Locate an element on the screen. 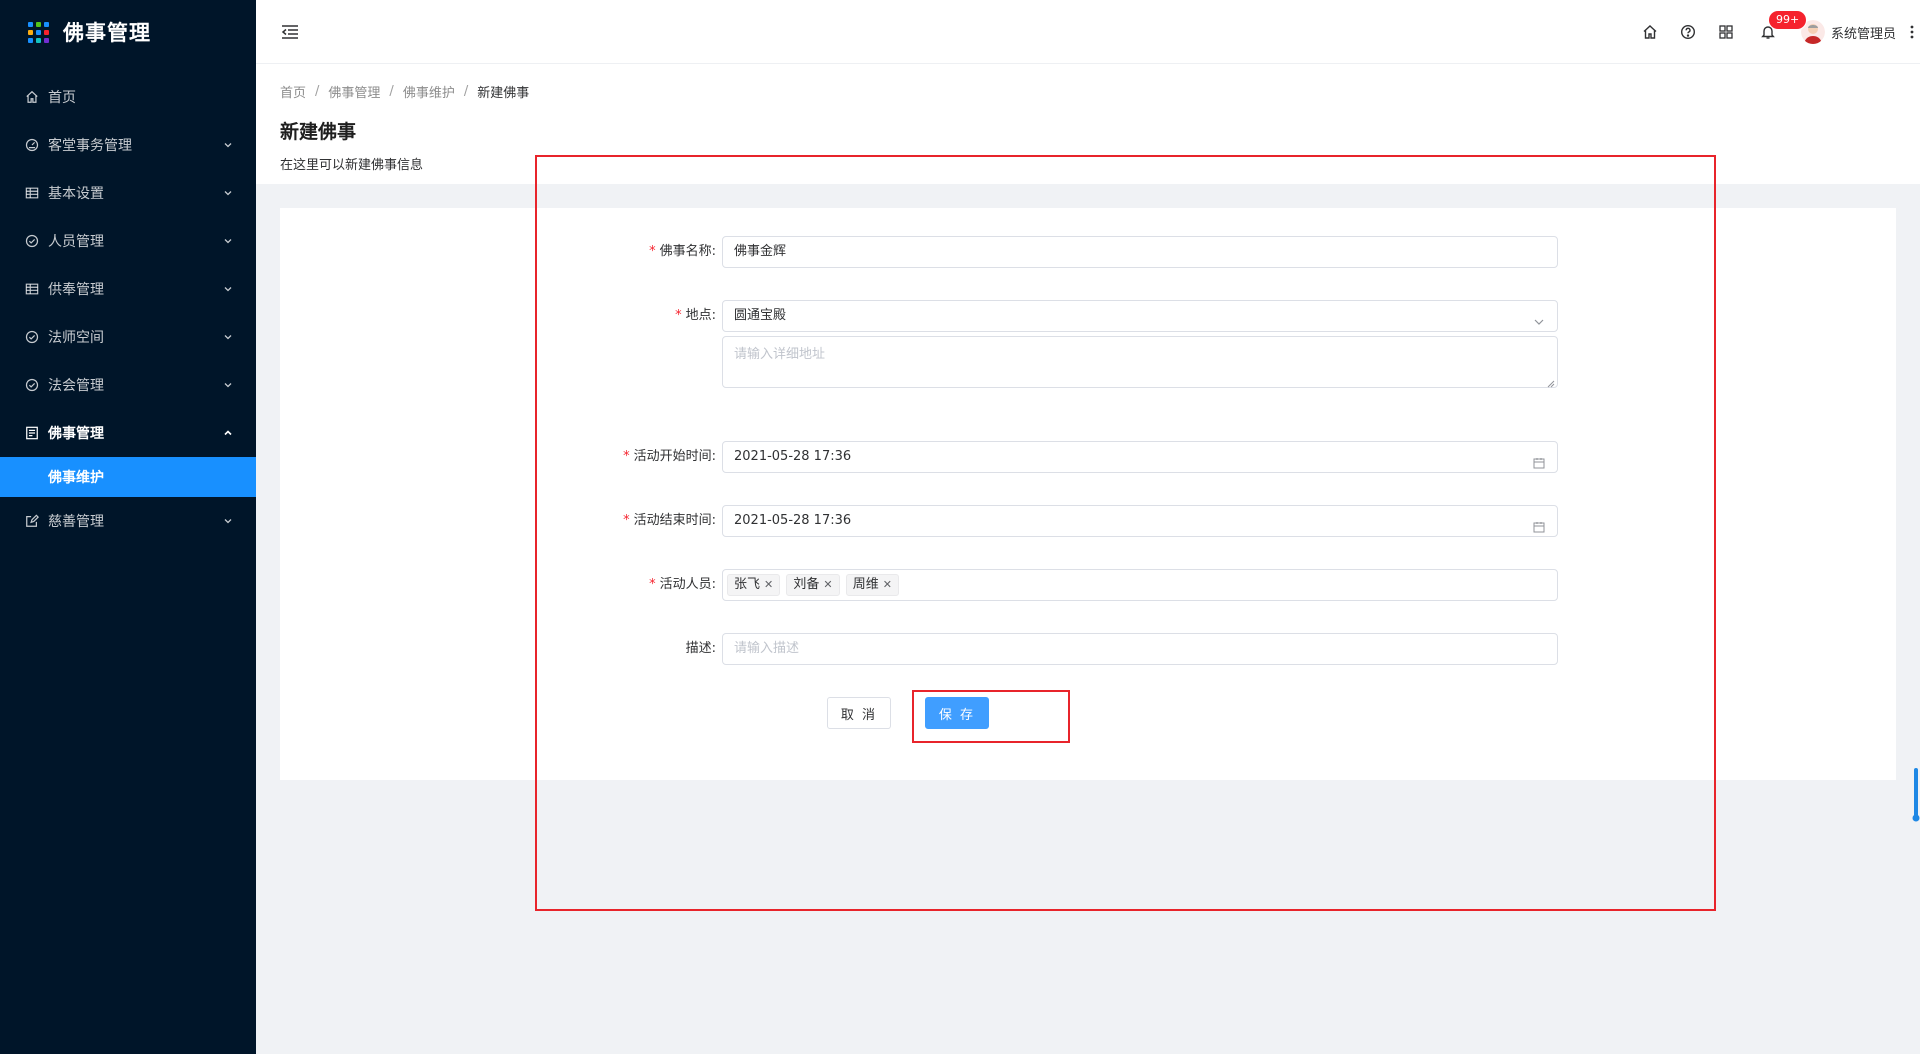 This screenshot has height=1054, width=1920. user-menu: 系统管理员 is located at coordinates (1848, 32).